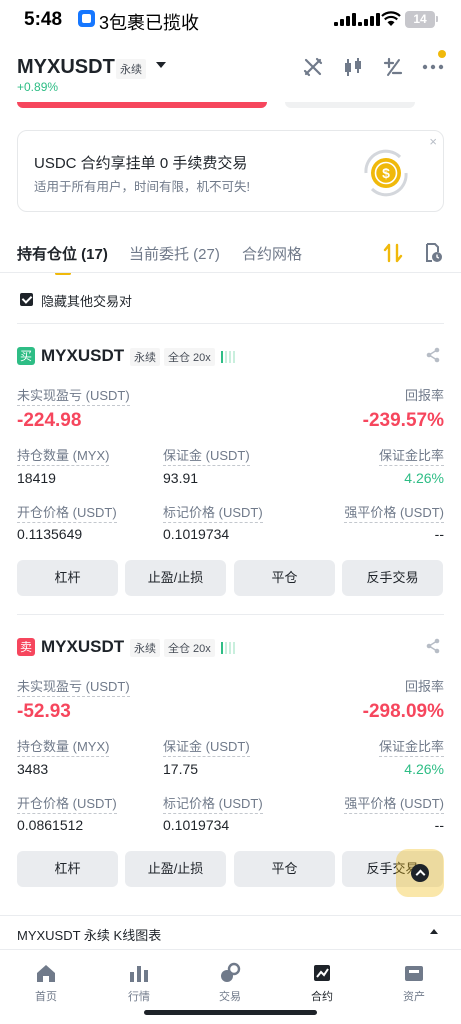 Image resolution: width=461 pixels, height=1024 pixels. Describe the element at coordinates (322, 973) in the screenshot. I see `futures-icon` at that location.